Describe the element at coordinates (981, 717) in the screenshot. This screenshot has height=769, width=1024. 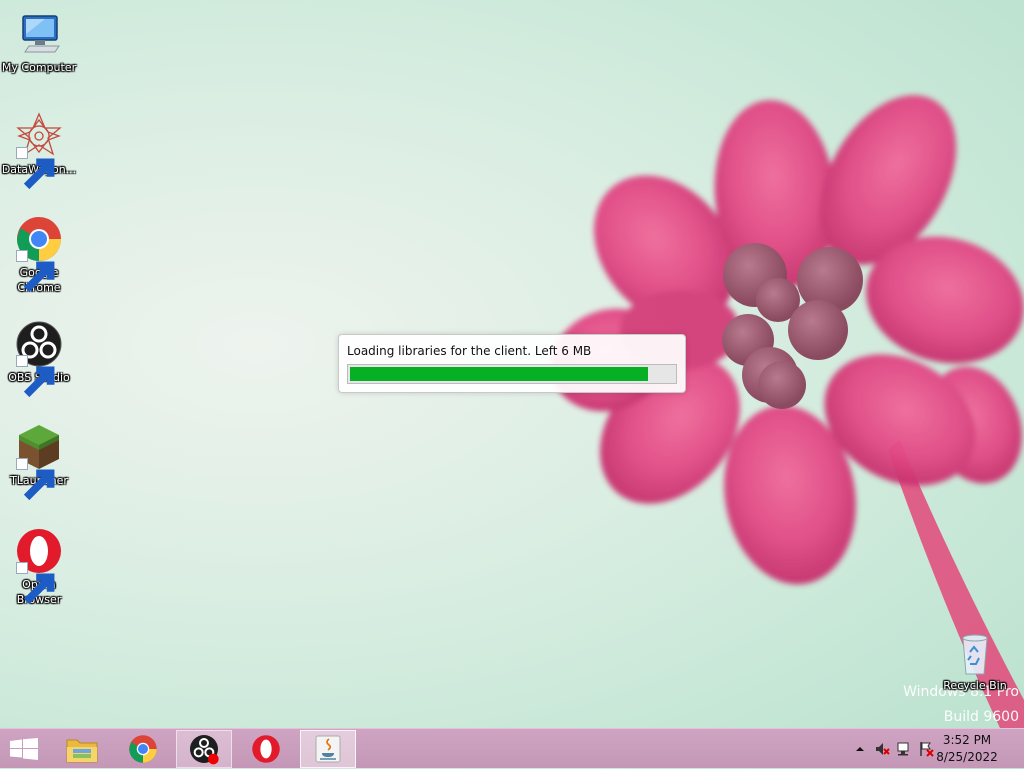
I see `windows-watermark-build: Build 9600` at that location.